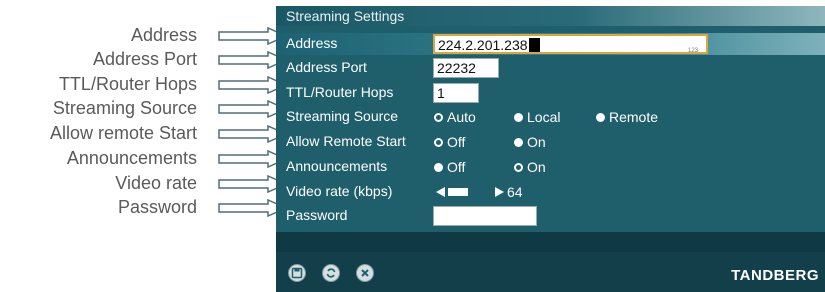  I want to click on password-label: Password, so click(317, 215).